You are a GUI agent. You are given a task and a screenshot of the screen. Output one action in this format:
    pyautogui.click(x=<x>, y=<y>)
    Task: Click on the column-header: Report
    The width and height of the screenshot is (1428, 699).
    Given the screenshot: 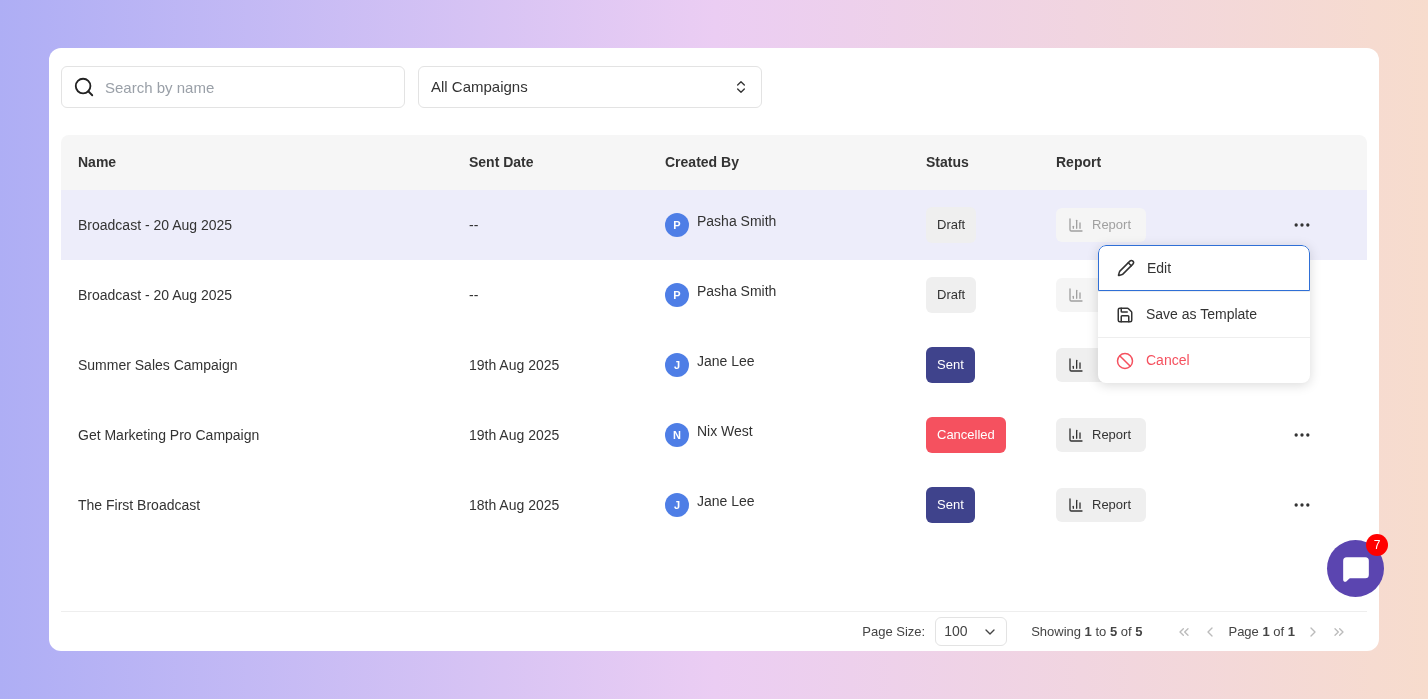 What is the action you would take?
    pyautogui.click(x=1079, y=162)
    